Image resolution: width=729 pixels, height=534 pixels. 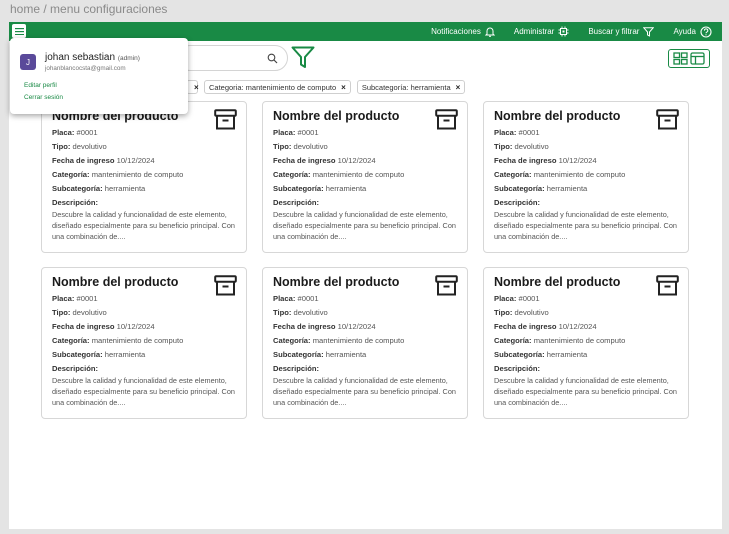 I want to click on nav-label: Ayuda, so click(x=684, y=31).